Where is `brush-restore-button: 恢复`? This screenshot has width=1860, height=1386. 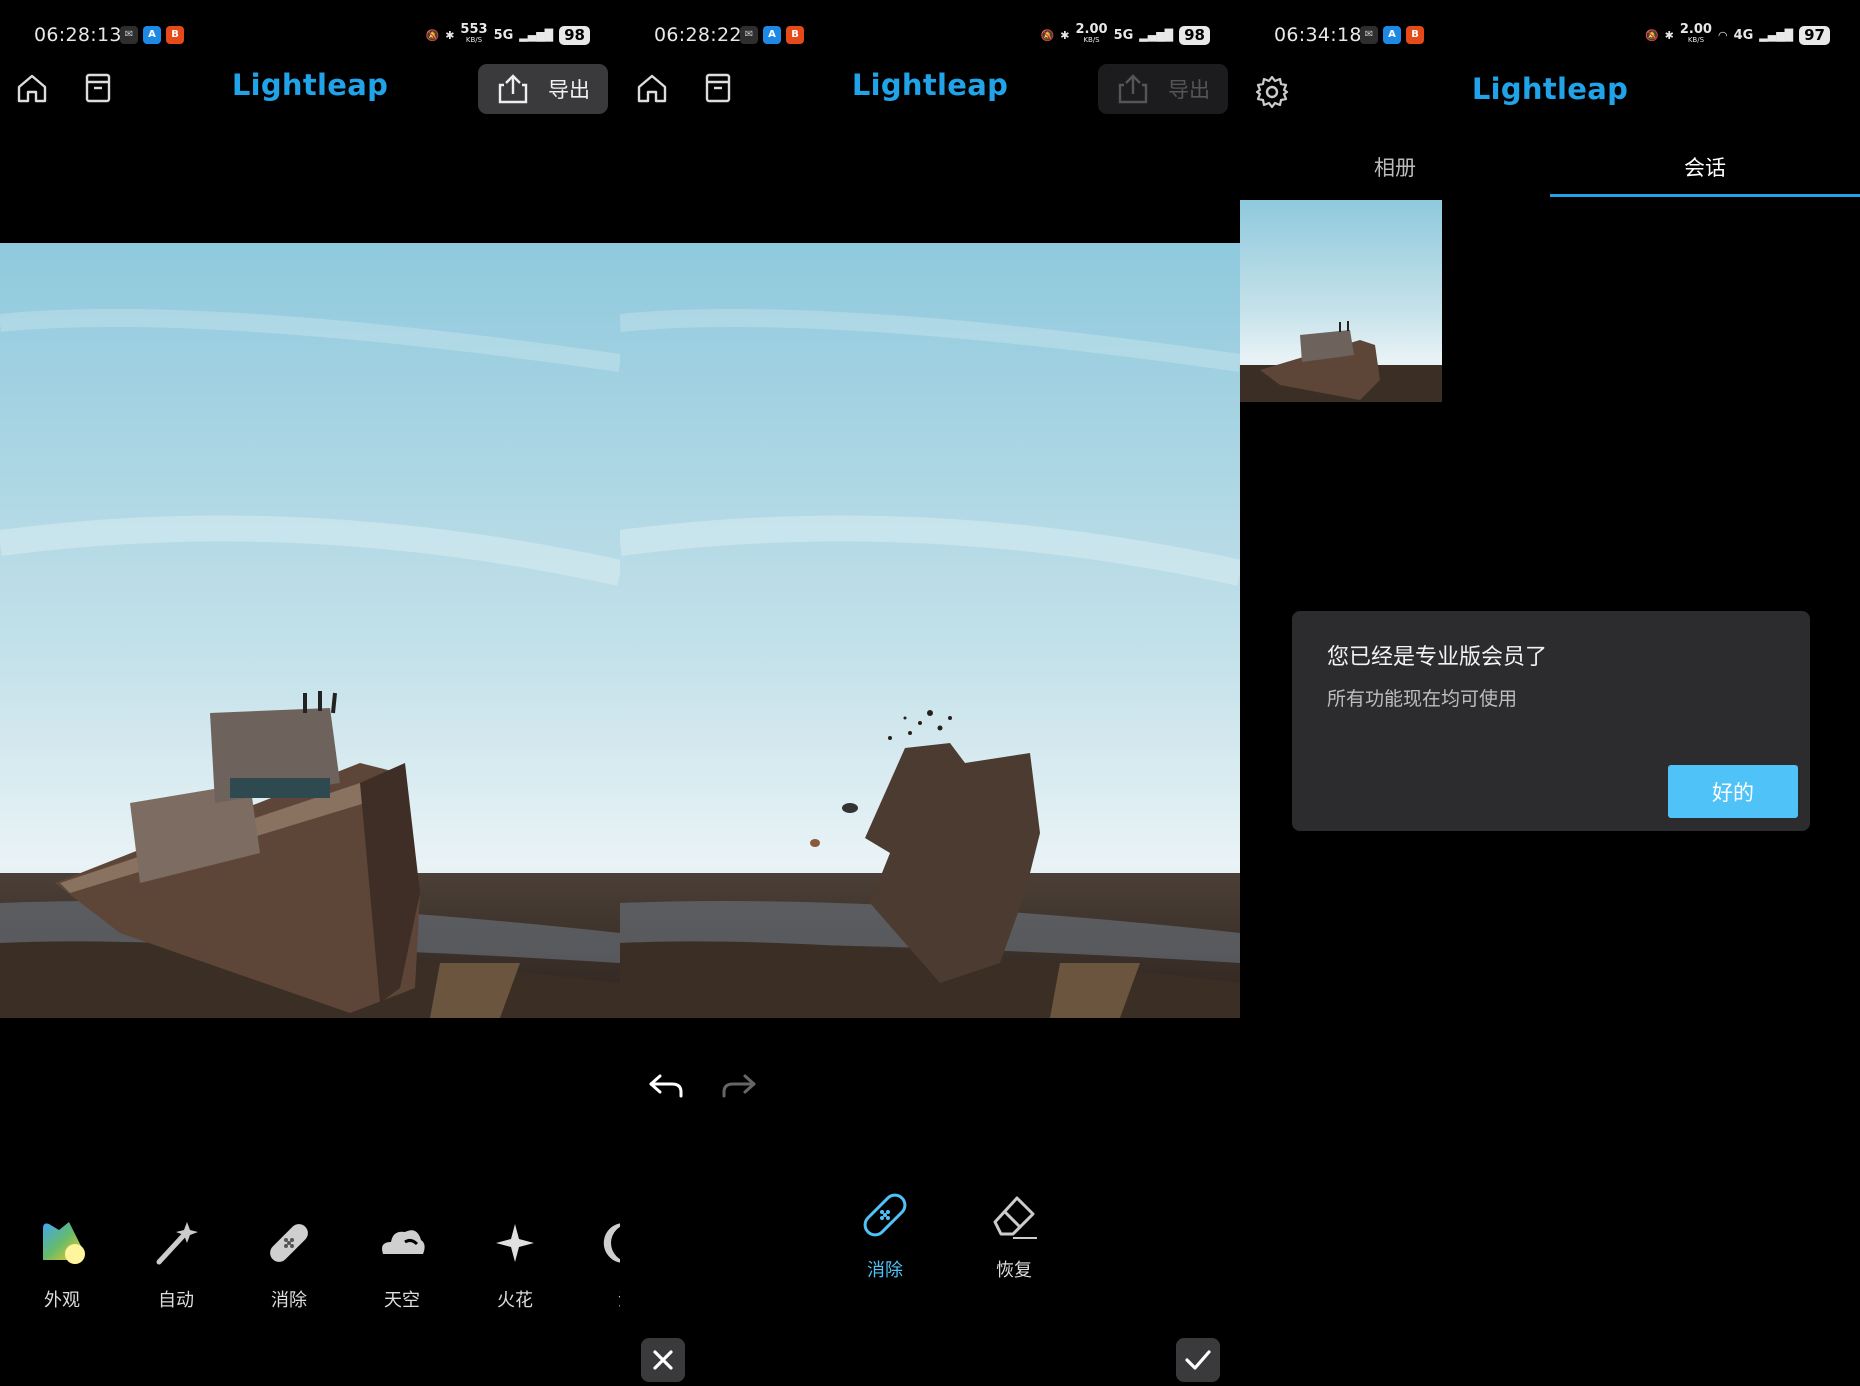 brush-restore-button: 恢复 is located at coordinates (1014, 1234).